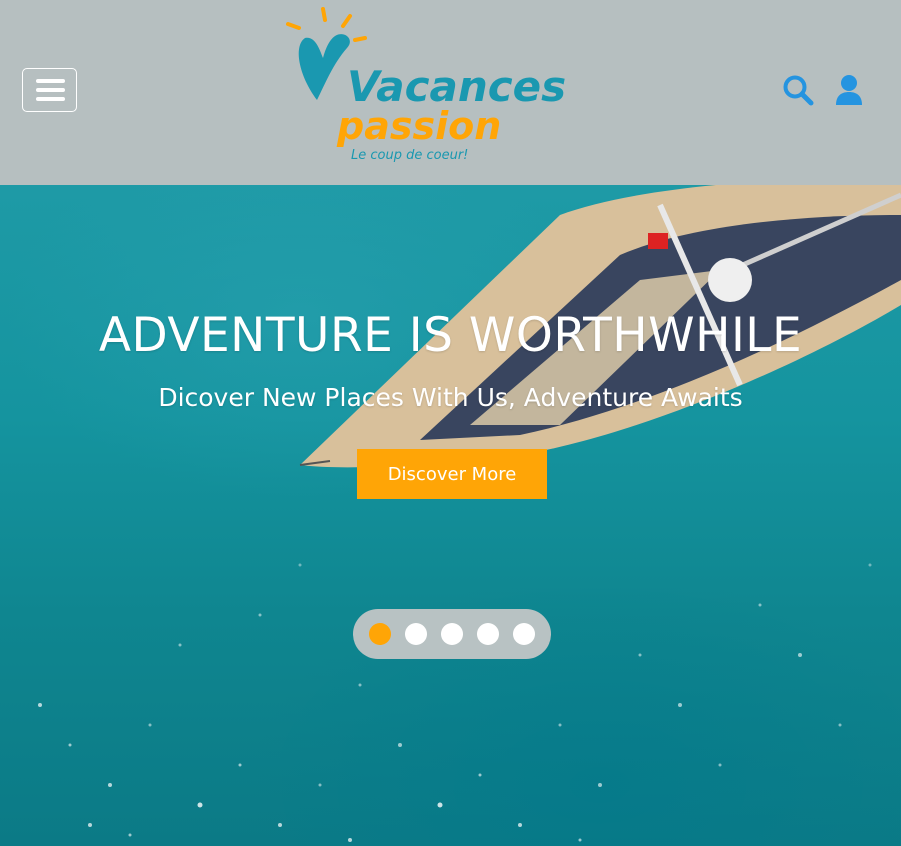  What do you see at coordinates (426, 85) in the screenshot?
I see `logo-graphic: Vacances passion Le coup de coeur!` at bounding box center [426, 85].